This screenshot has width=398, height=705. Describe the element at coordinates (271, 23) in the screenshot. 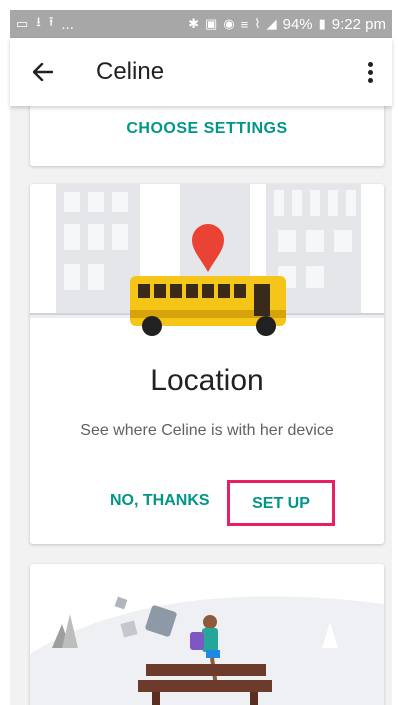

I see `signal-icon: ◢` at that location.